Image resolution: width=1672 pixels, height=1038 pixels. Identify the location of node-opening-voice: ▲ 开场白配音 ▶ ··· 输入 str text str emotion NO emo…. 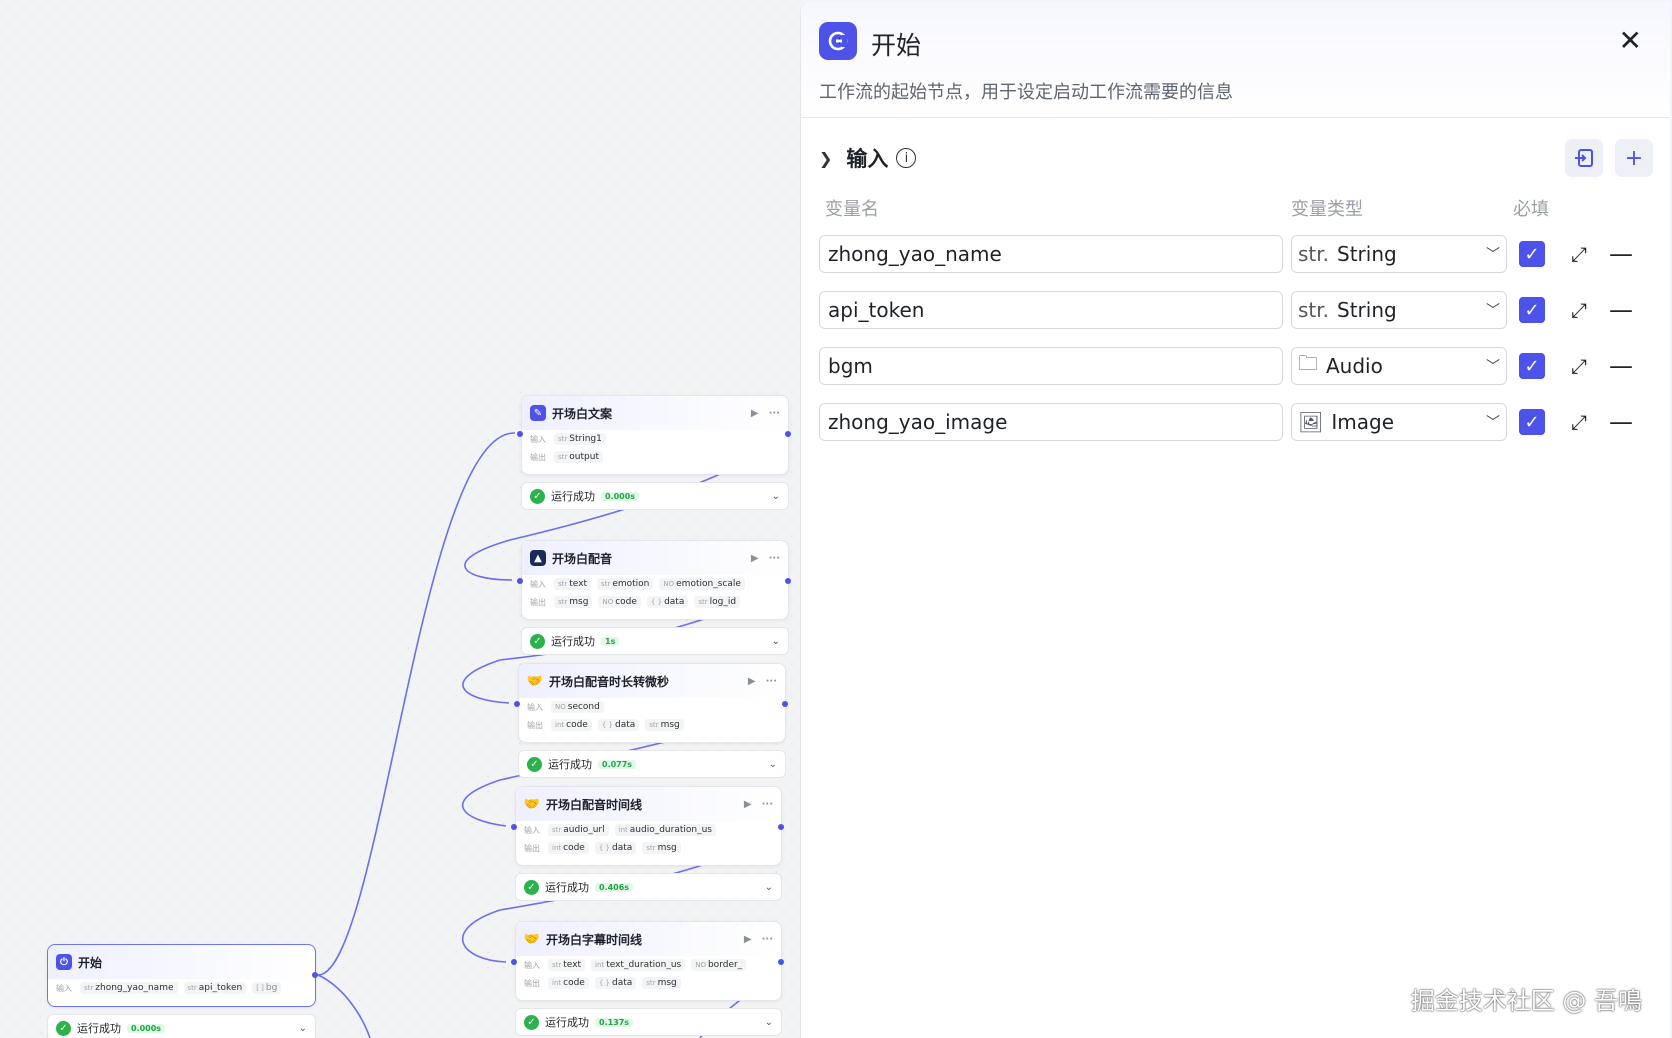
(655, 580).